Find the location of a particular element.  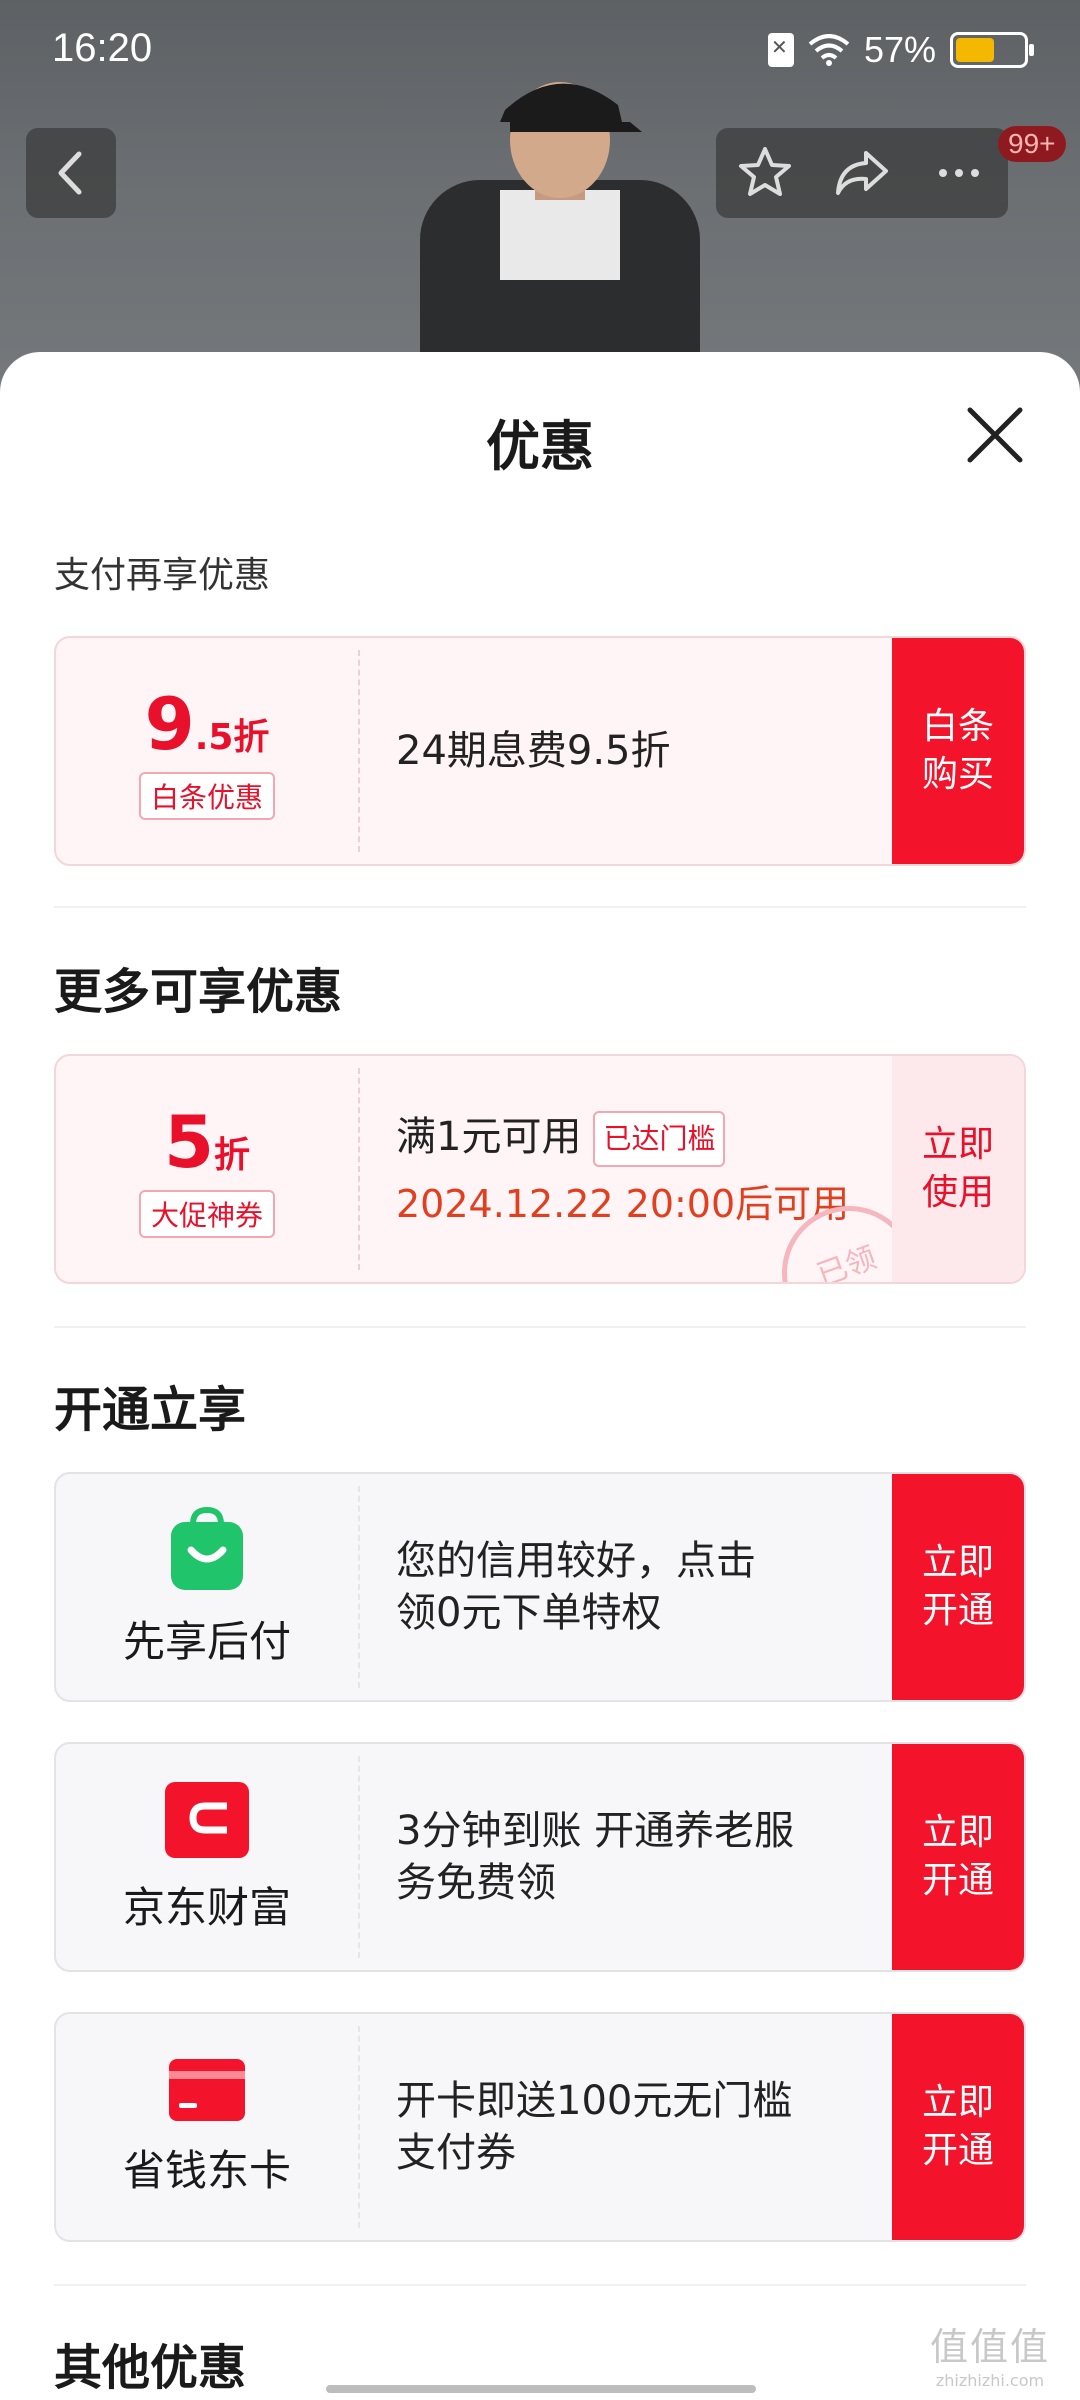

baitiao-coupon-card: 9 .5折 白条优惠 24期息费9.5折 白条 购买 is located at coordinates (540, 751).